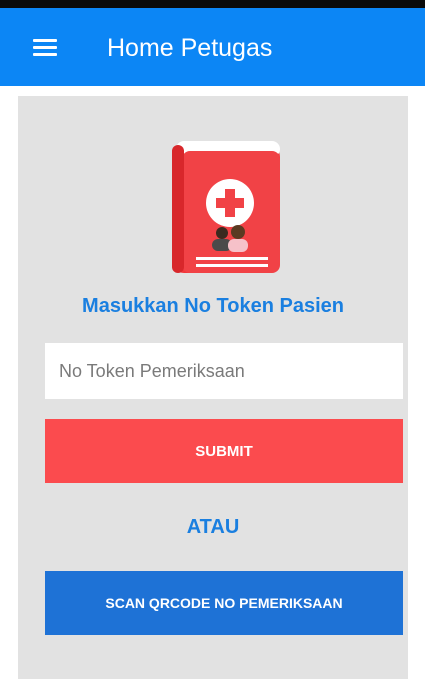 The width and height of the screenshot is (425, 679). I want to click on token-prompt-title: Masukkan No Token Pasien, so click(213, 306).